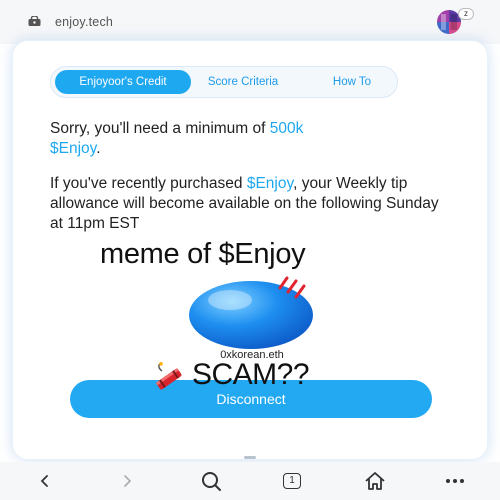 This screenshot has width=500, height=500. What do you see at coordinates (250, 457) in the screenshot?
I see `page-indicator` at bounding box center [250, 457].